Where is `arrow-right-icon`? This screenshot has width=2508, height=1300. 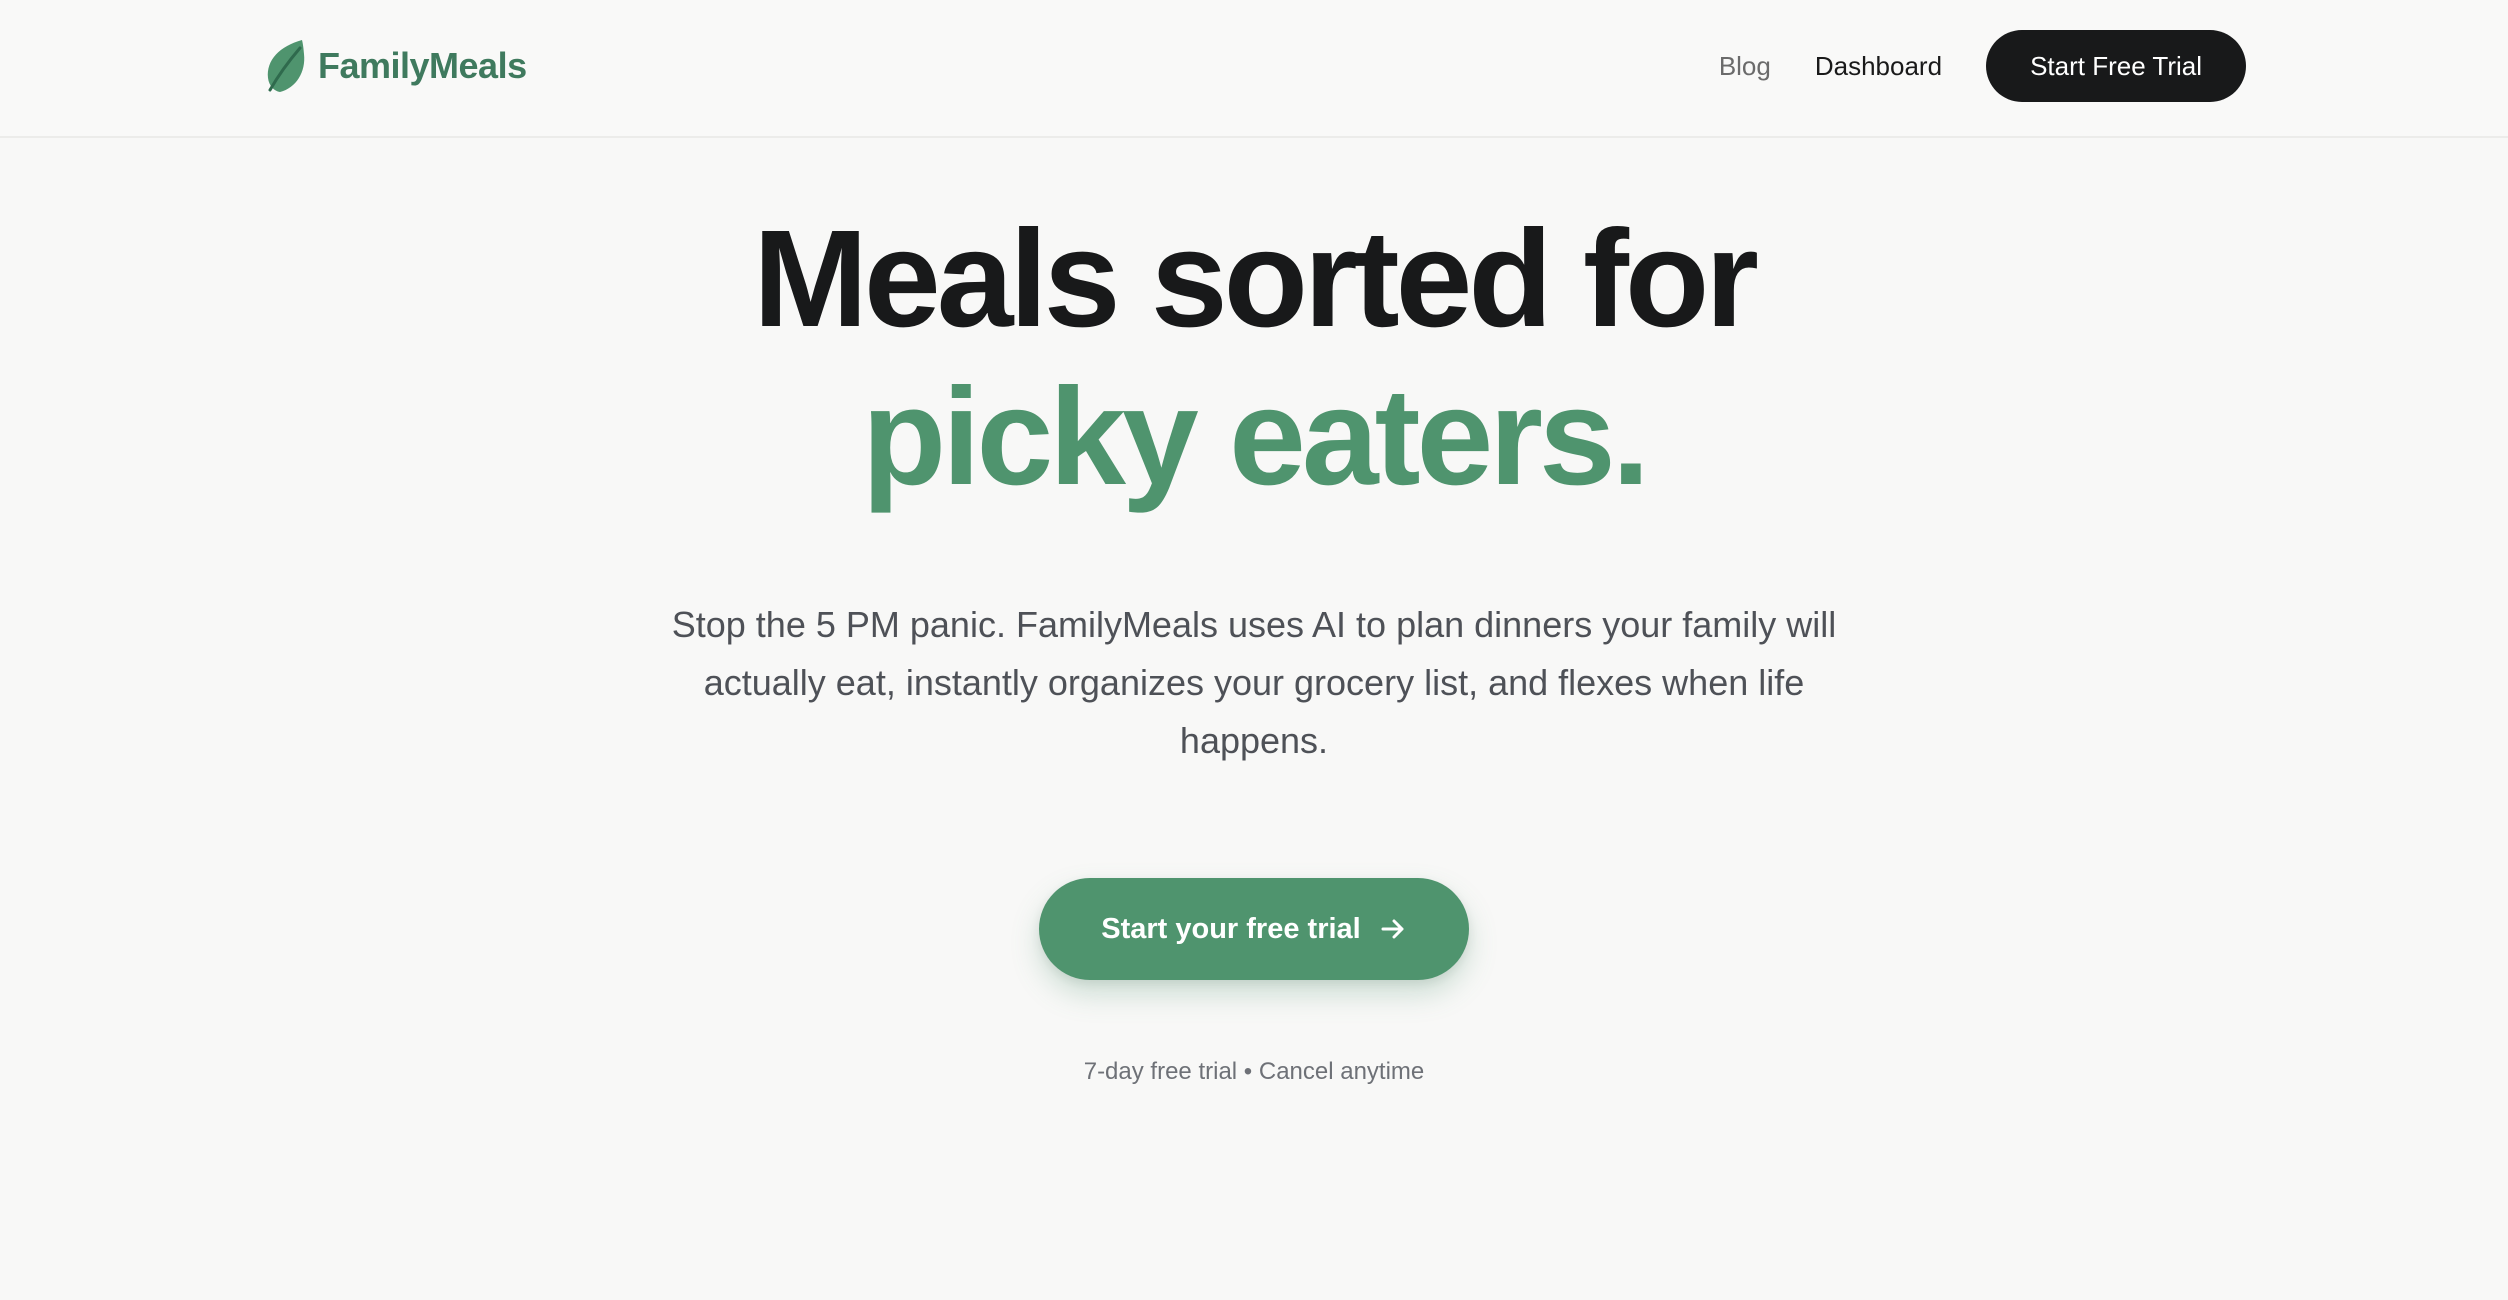
arrow-right-icon is located at coordinates (1392, 929).